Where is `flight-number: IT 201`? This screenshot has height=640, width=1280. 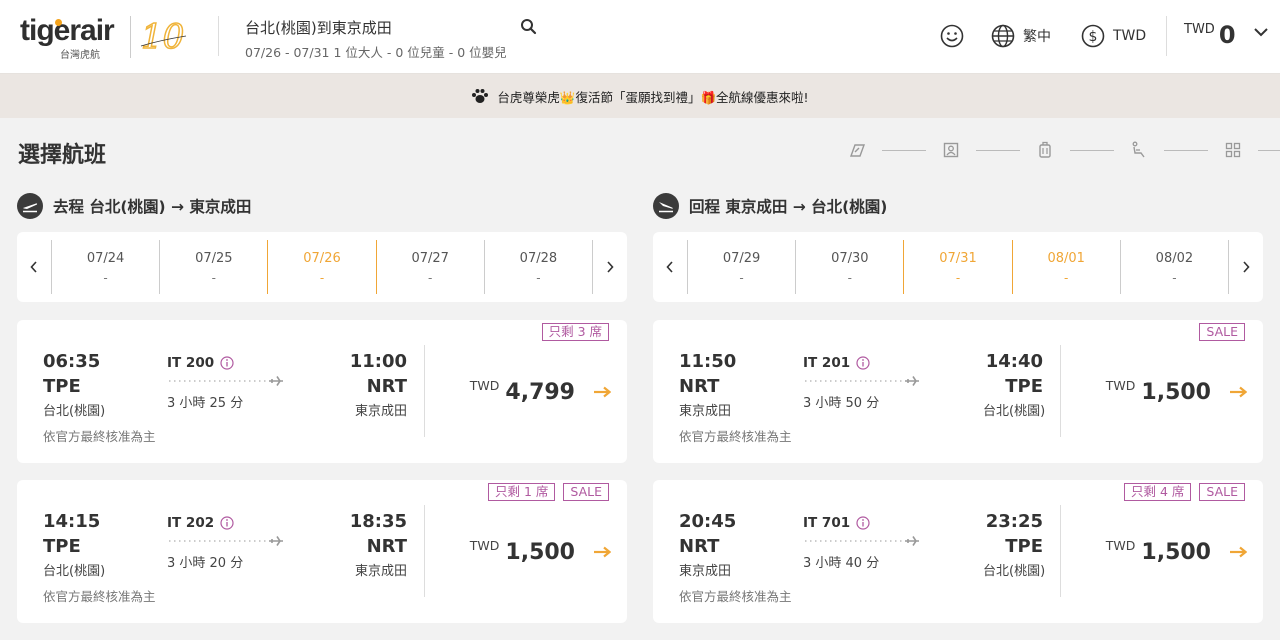 flight-number: IT 201 is located at coordinates (827, 363).